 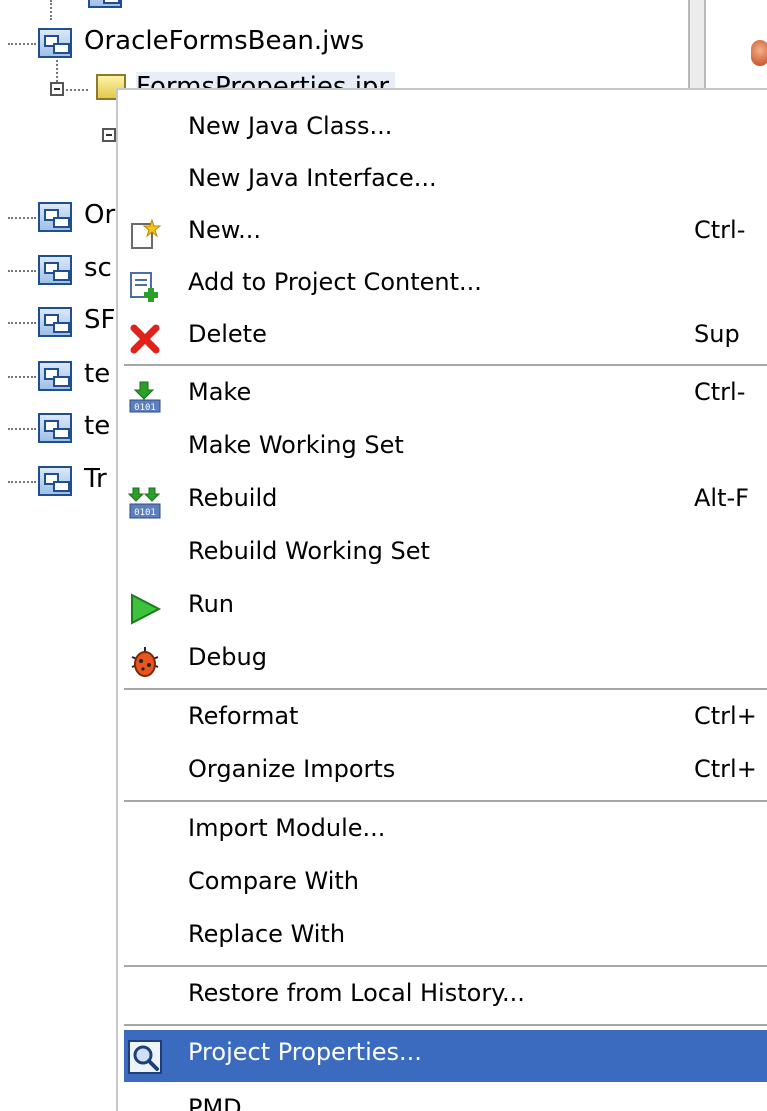 I want to click on menu-item-run: Run, so click(x=445, y=608).